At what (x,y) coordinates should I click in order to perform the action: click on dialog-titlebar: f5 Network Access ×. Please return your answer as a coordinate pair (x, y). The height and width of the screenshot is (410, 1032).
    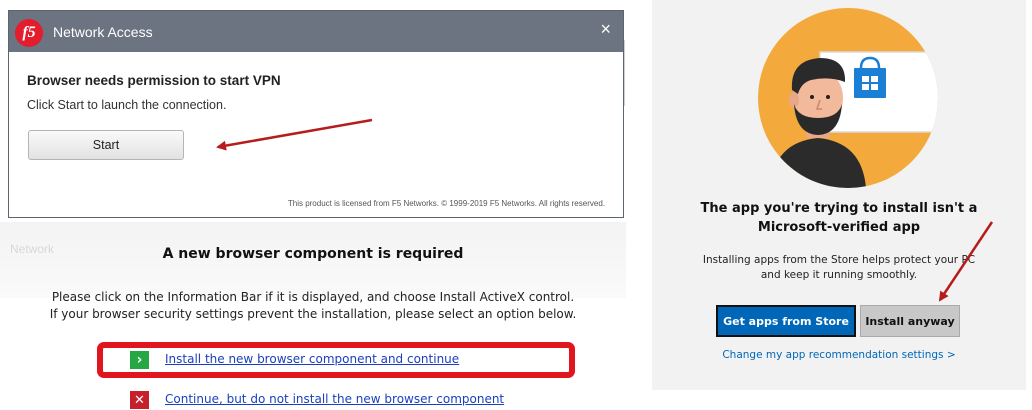
    Looking at the image, I should click on (316, 31).